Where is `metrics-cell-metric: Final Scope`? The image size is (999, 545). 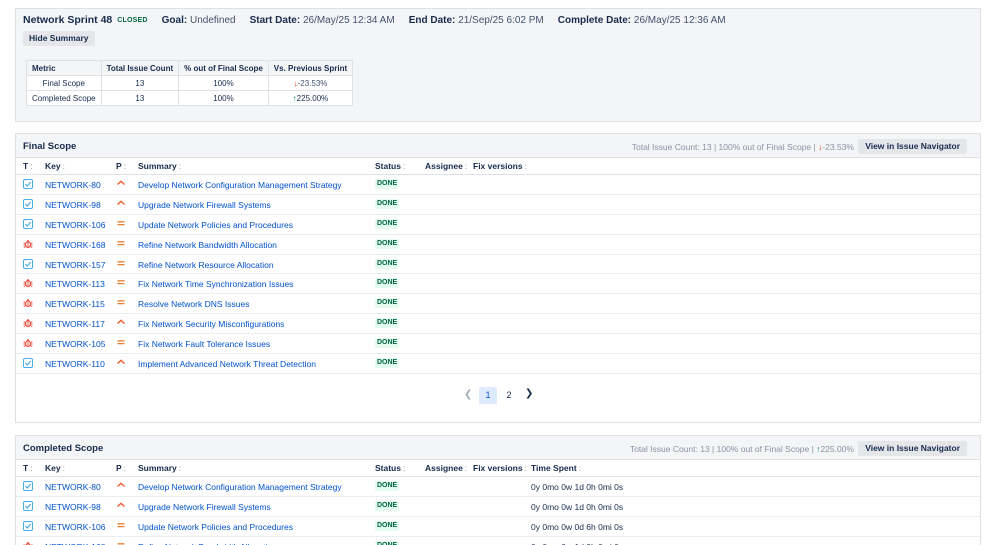
metrics-cell-metric: Final Scope is located at coordinates (64, 83).